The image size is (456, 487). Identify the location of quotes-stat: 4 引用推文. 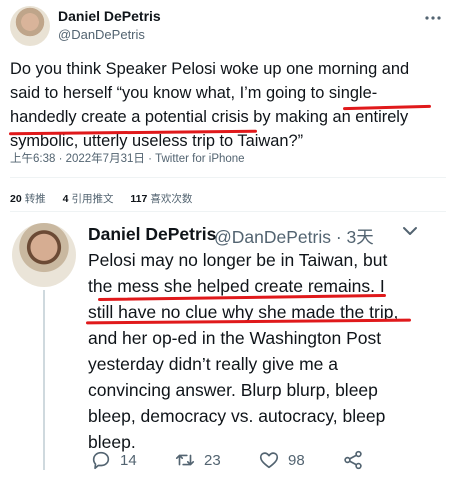
(88, 199).